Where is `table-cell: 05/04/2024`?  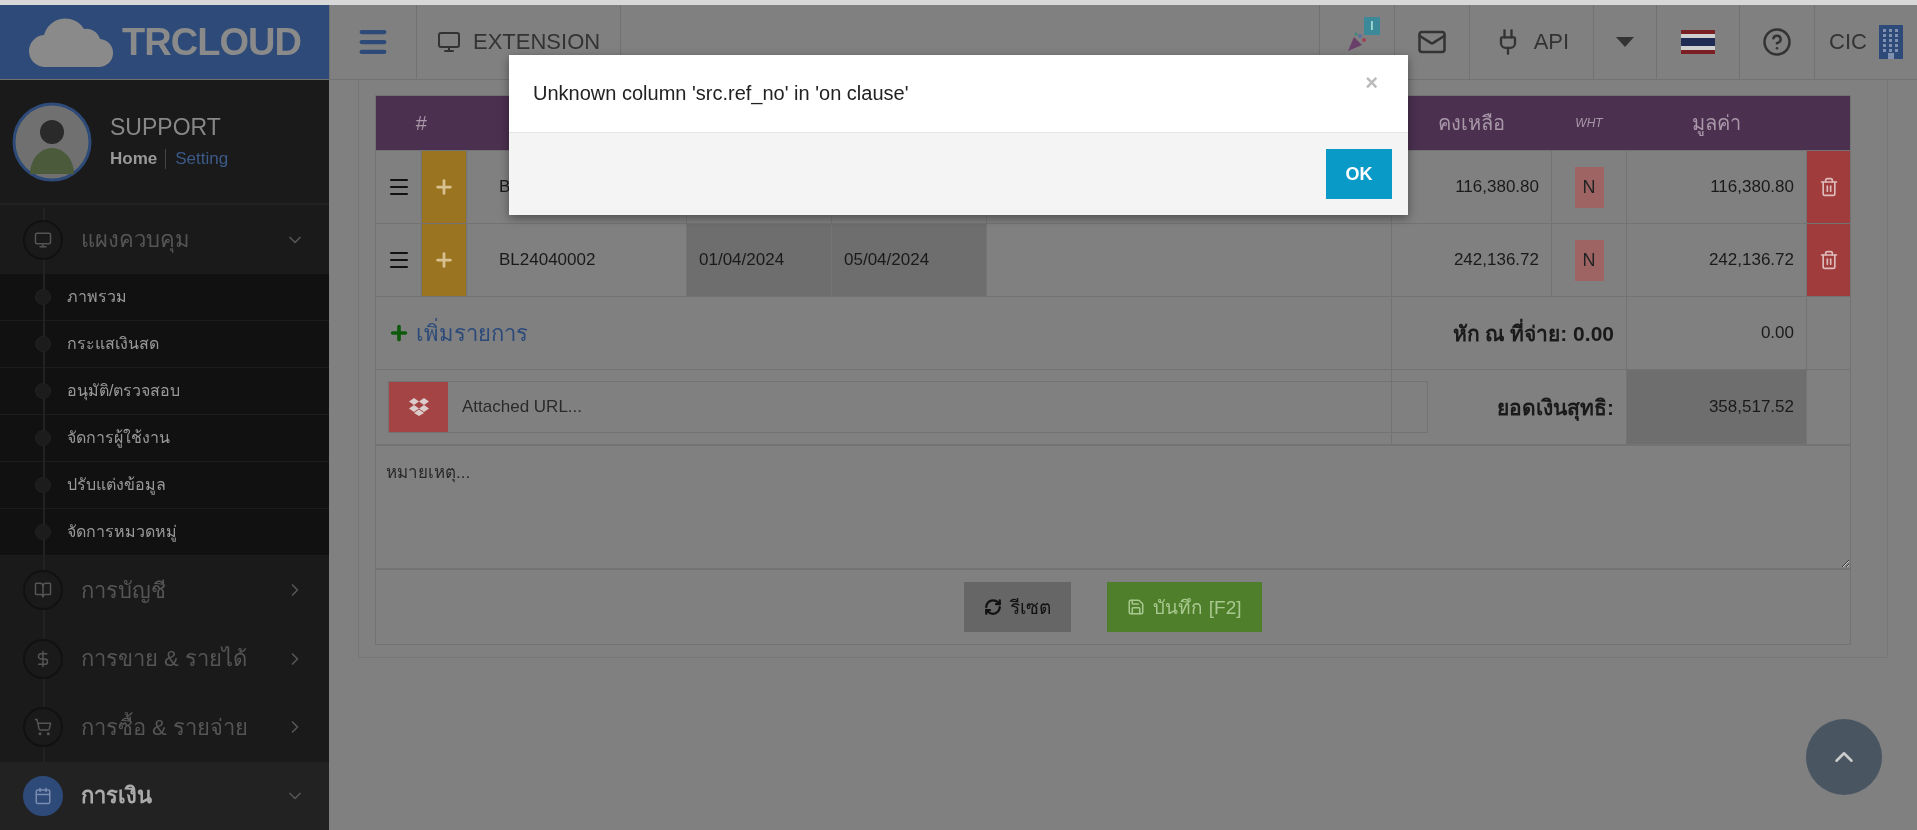
table-cell: 05/04/2024 is located at coordinates (887, 259).